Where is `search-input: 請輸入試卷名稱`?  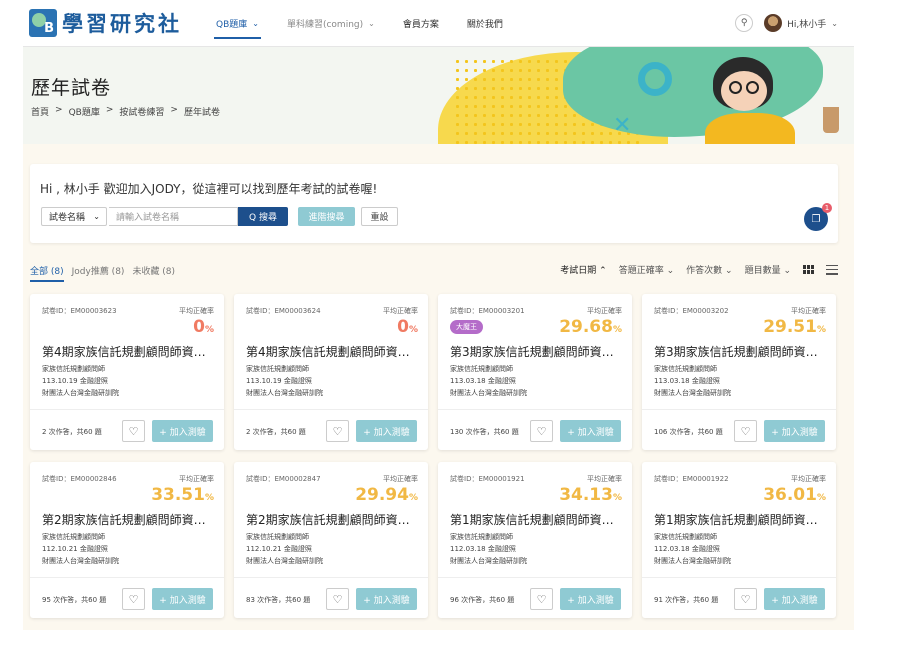
search-input: 請輸入試卷名稱 is located at coordinates (173, 216).